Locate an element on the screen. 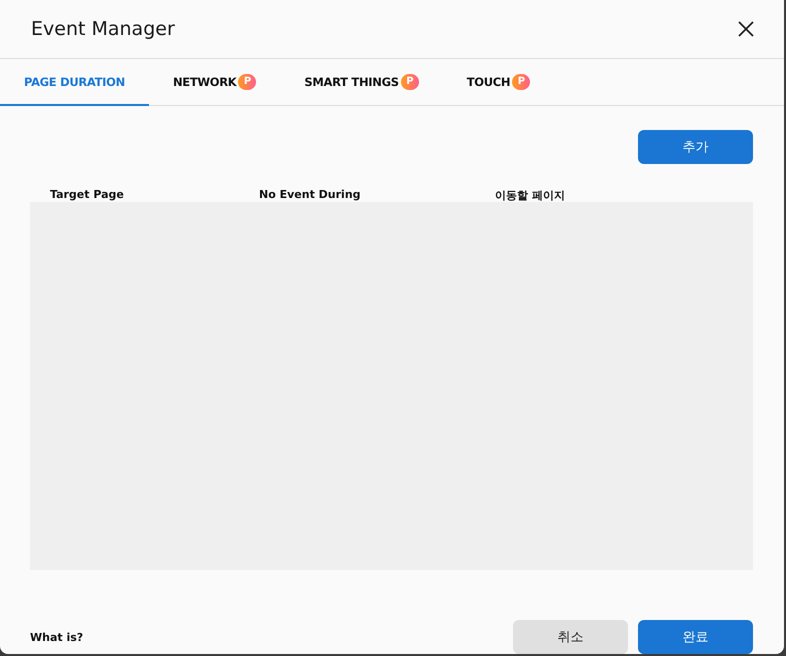  close-button is located at coordinates (746, 29).